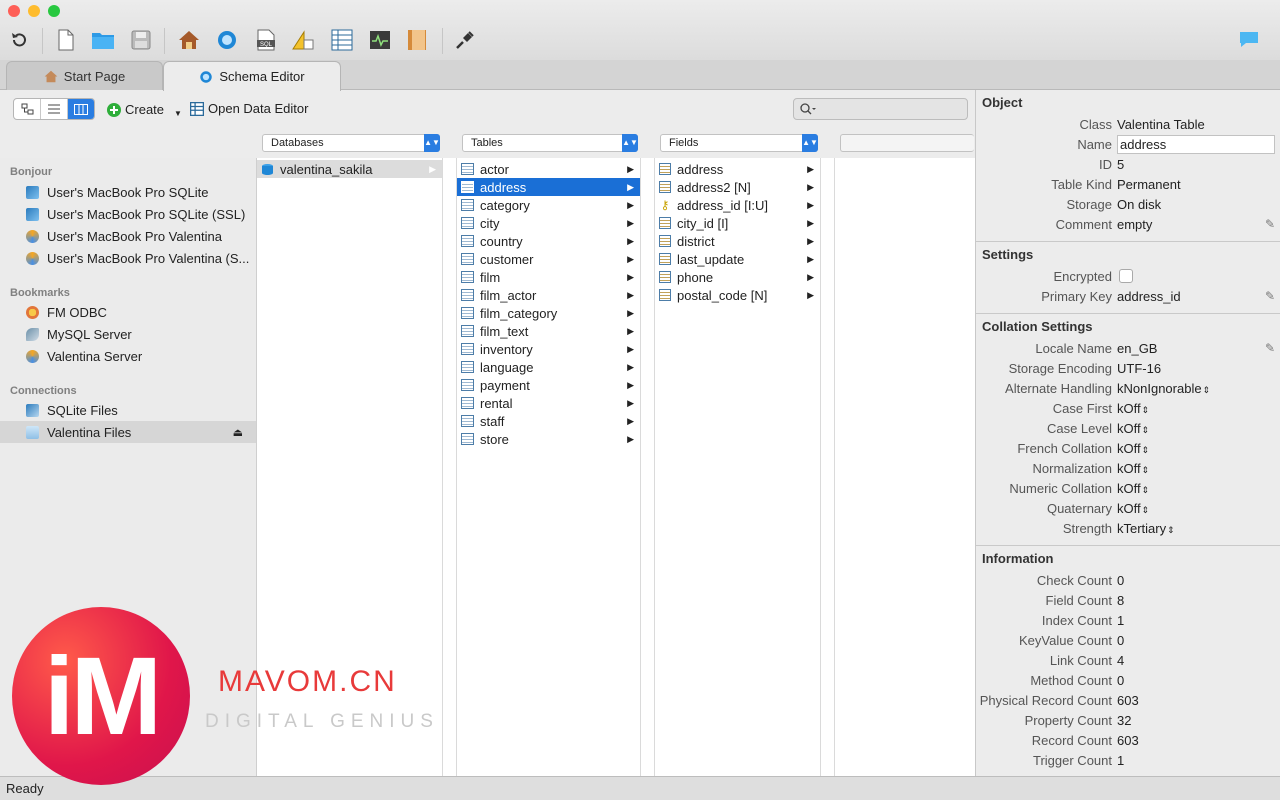 The image size is (1280, 800). I want to click on table-row: film_actor ▶, so click(548, 295).